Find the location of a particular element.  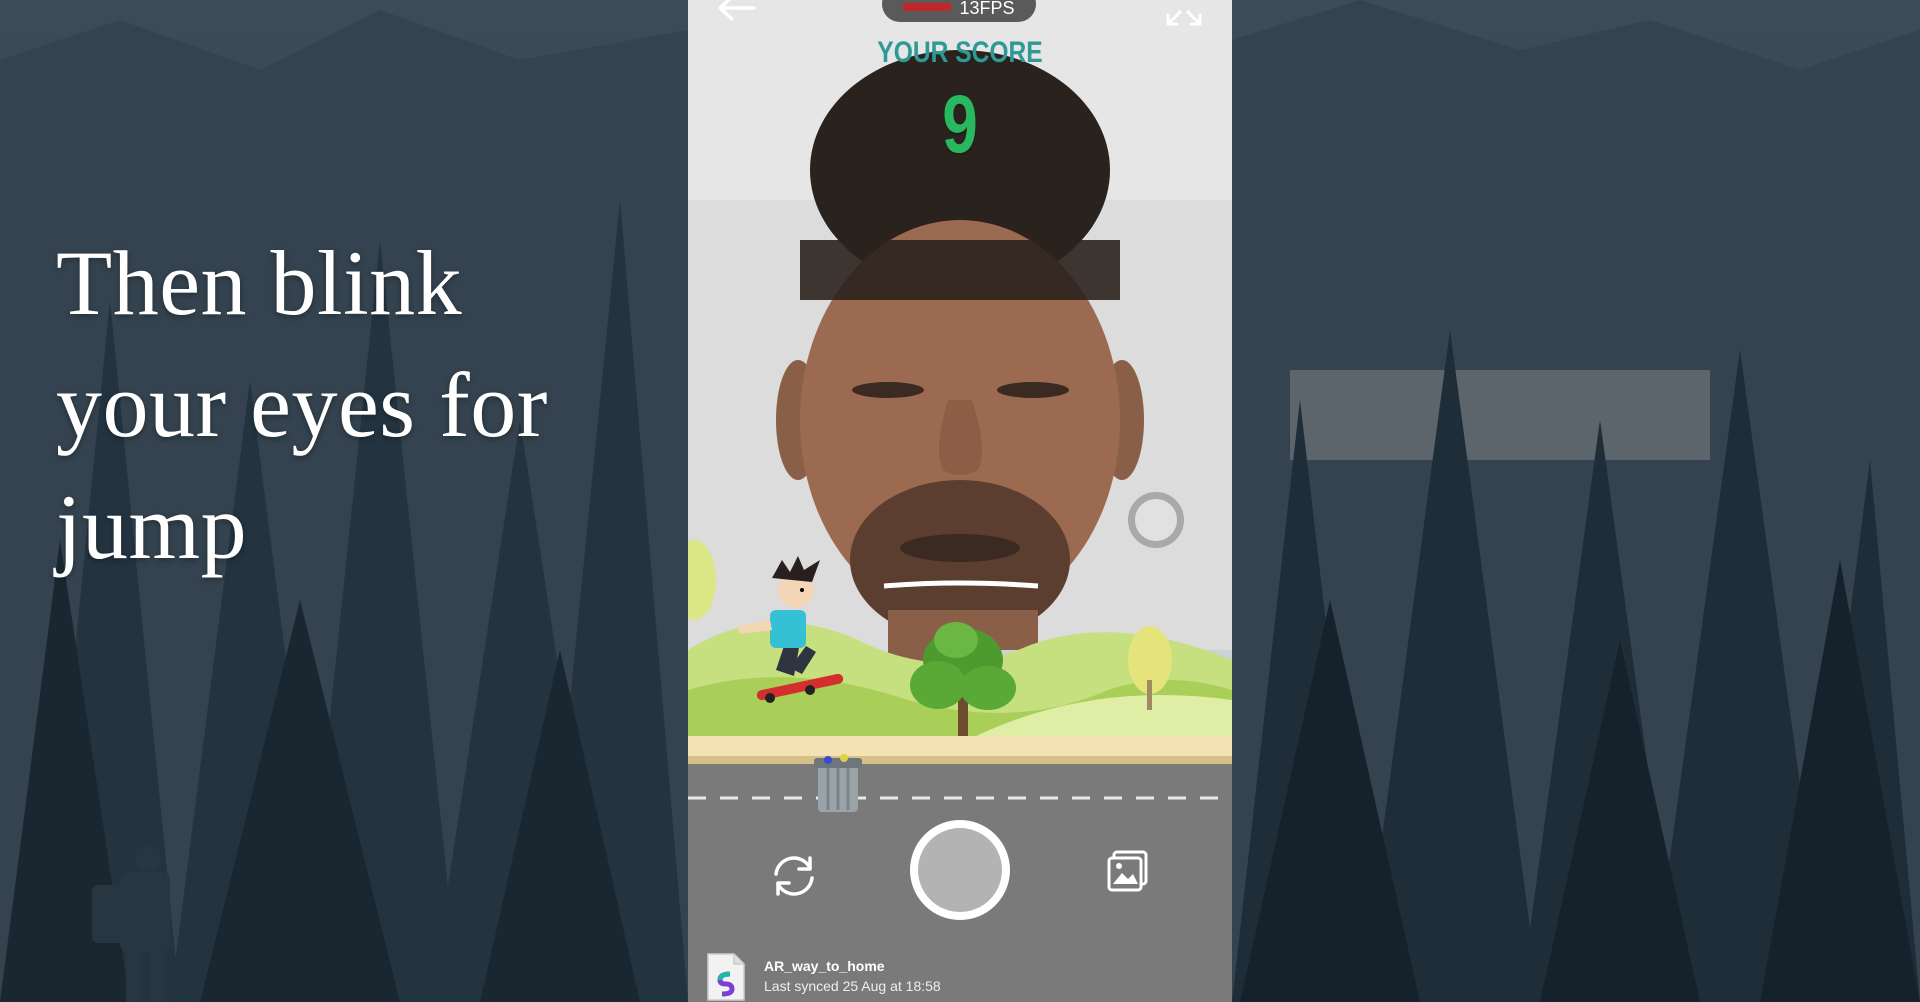

caption-line-2: your eyes for is located at coordinates (302, 405).